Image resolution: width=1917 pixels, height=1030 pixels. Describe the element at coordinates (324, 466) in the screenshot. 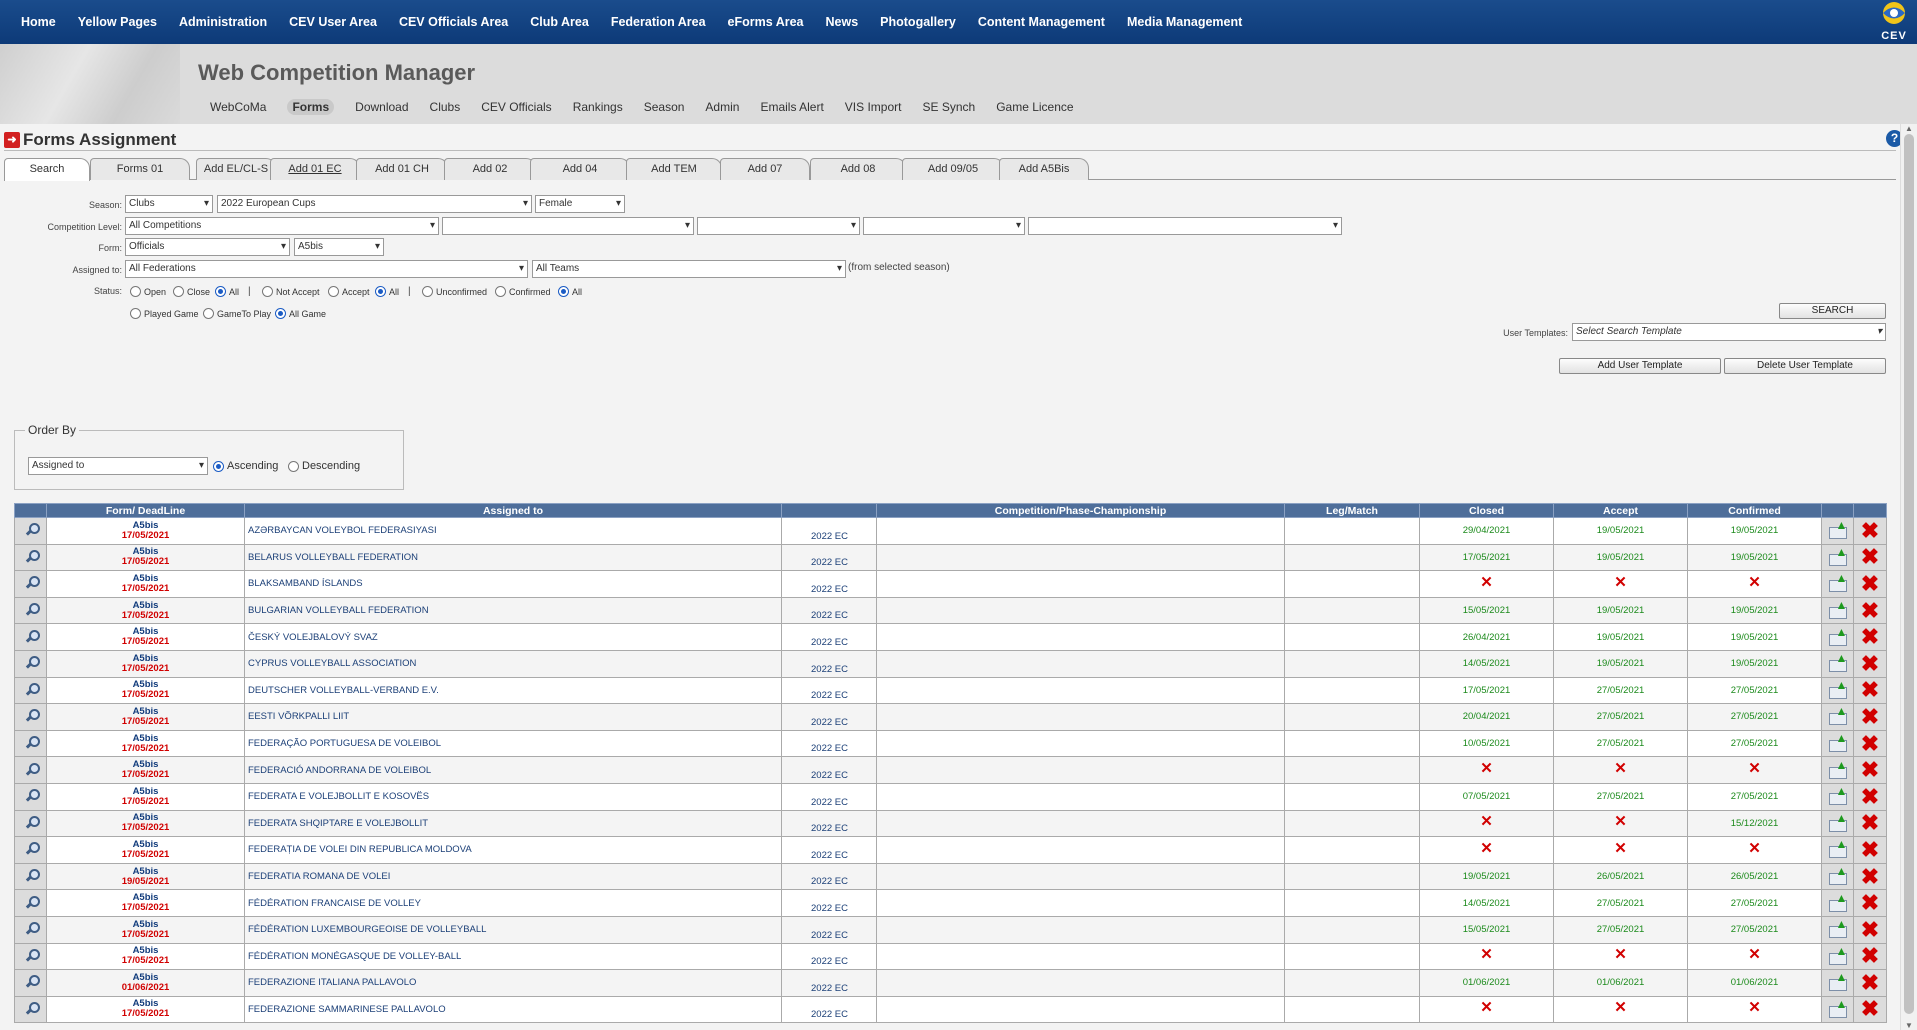

I see `descending-radio: Descending` at that location.